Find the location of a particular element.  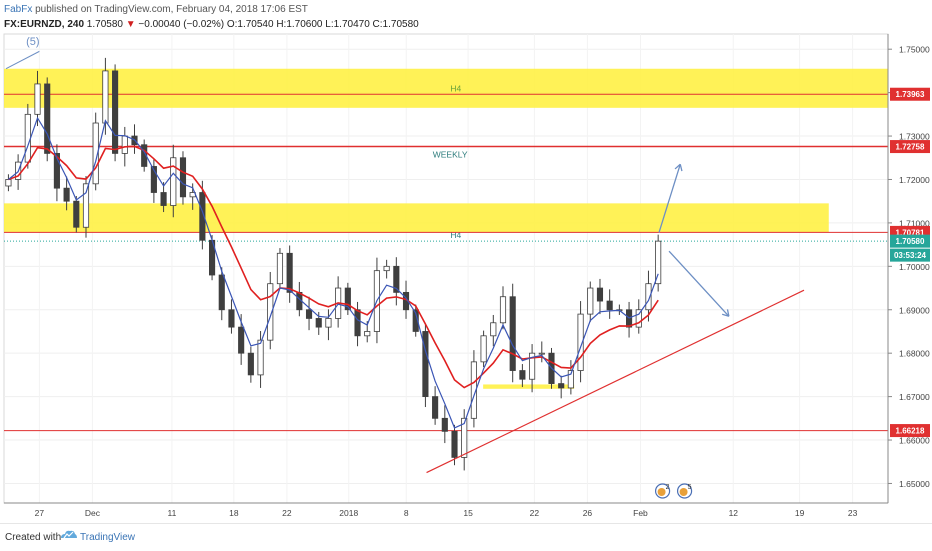

symbol-label: FX:EURNZD, 240 is located at coordinates (44, 24).